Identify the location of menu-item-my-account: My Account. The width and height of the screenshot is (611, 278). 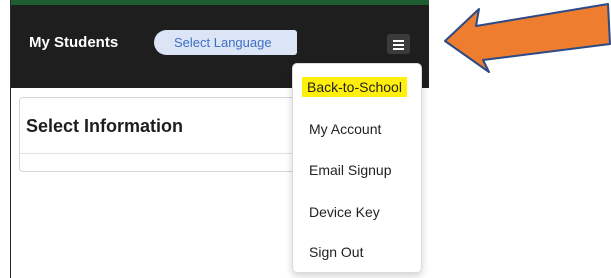
(345, 129).